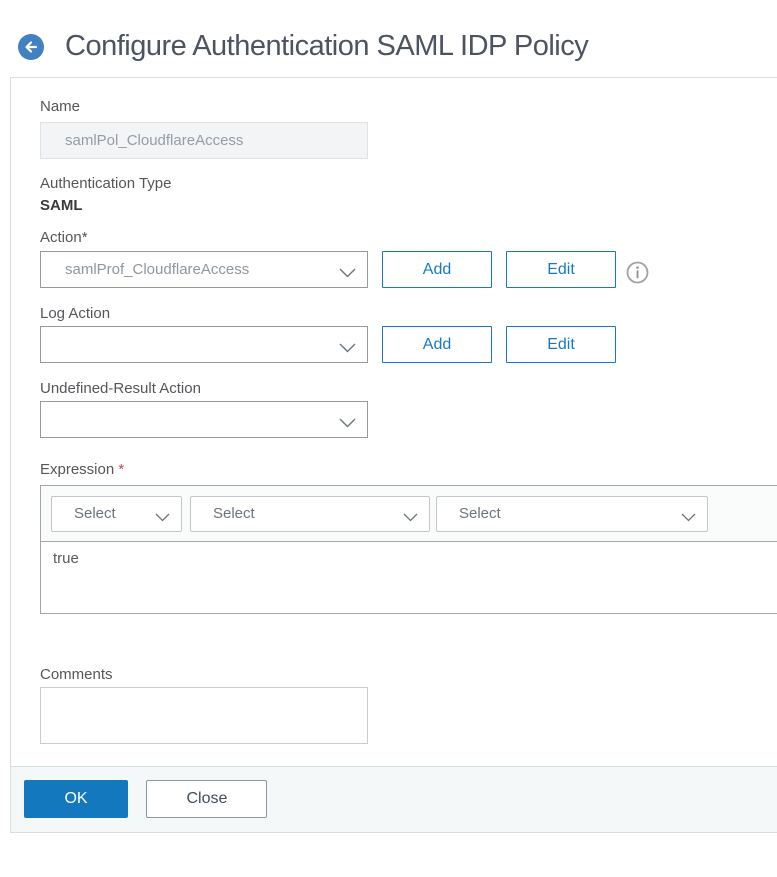 The height and width of the screenshot is (877, 777). I want to click on back-button, so click(31, 46).